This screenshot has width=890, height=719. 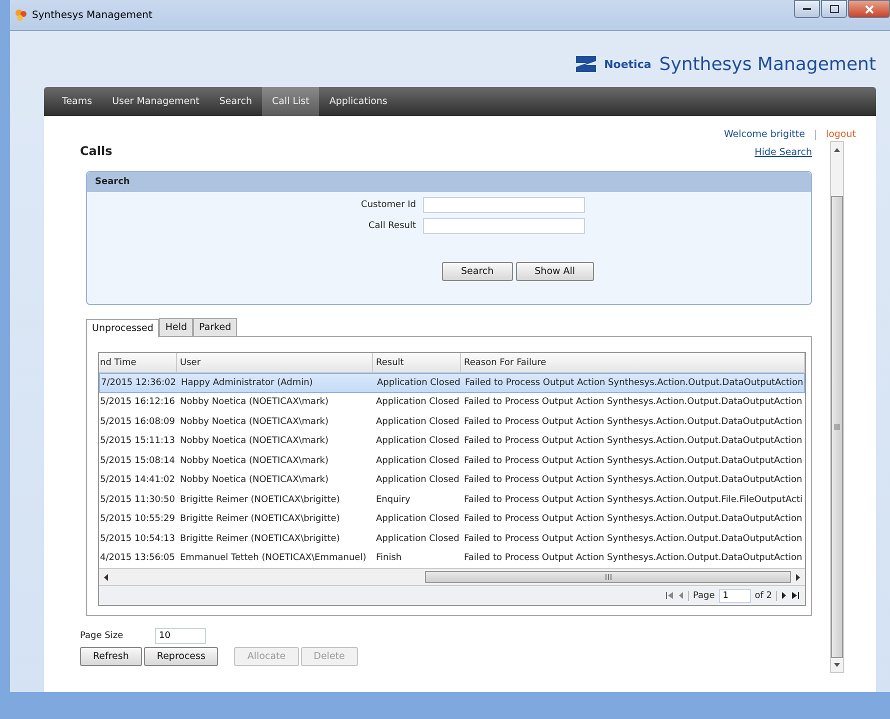 What do you see at coordinates (477, 271) in the screenshot?
I see `search-button: Search` at bounding box center [477, 271].